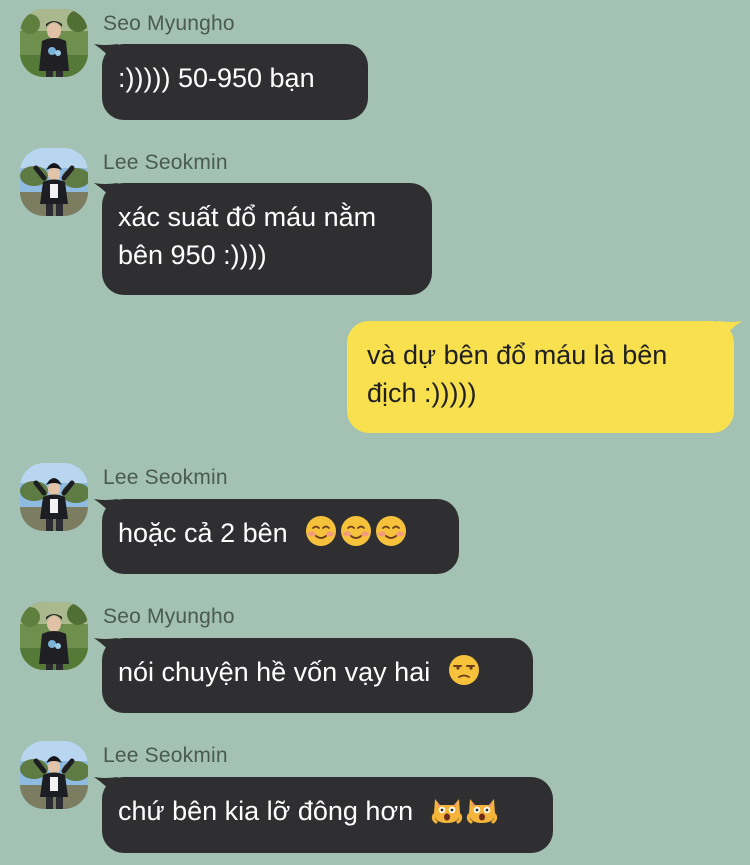  What do you see at coordinates (274, 672) in the screenshot?
I see `message-text: nói chuyện hề vốn vạy hai` at bounding box center [274, 672].